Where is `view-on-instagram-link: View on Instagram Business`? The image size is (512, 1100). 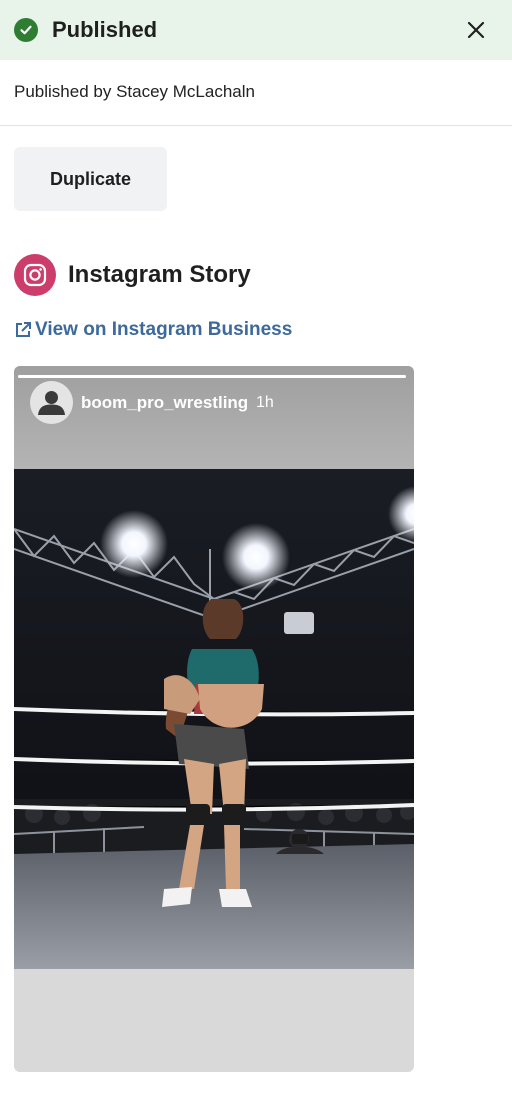
view-on-instagram-link: View on Instagram Business is located at coordinates (153, 330).